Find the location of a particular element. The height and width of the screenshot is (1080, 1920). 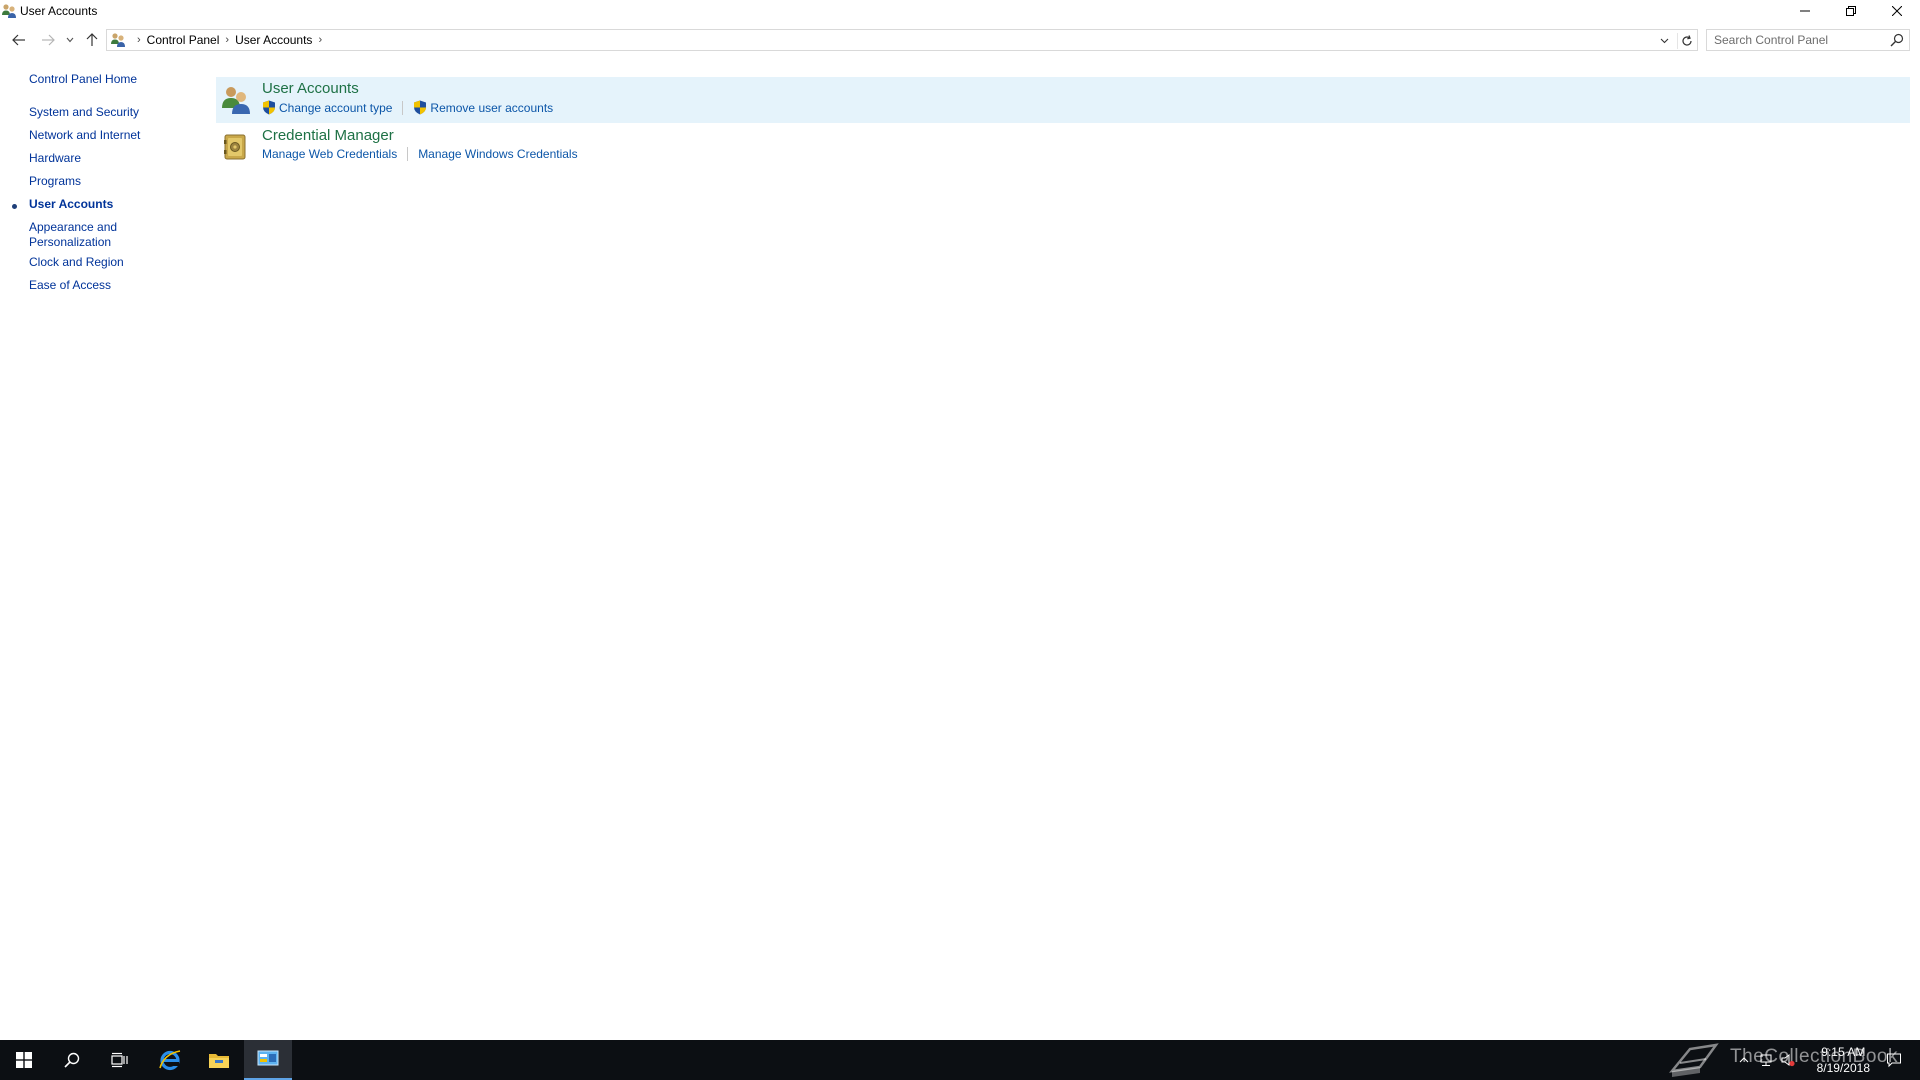

nav-appearance-line2: Personalization is located at coordinates (70, 242).